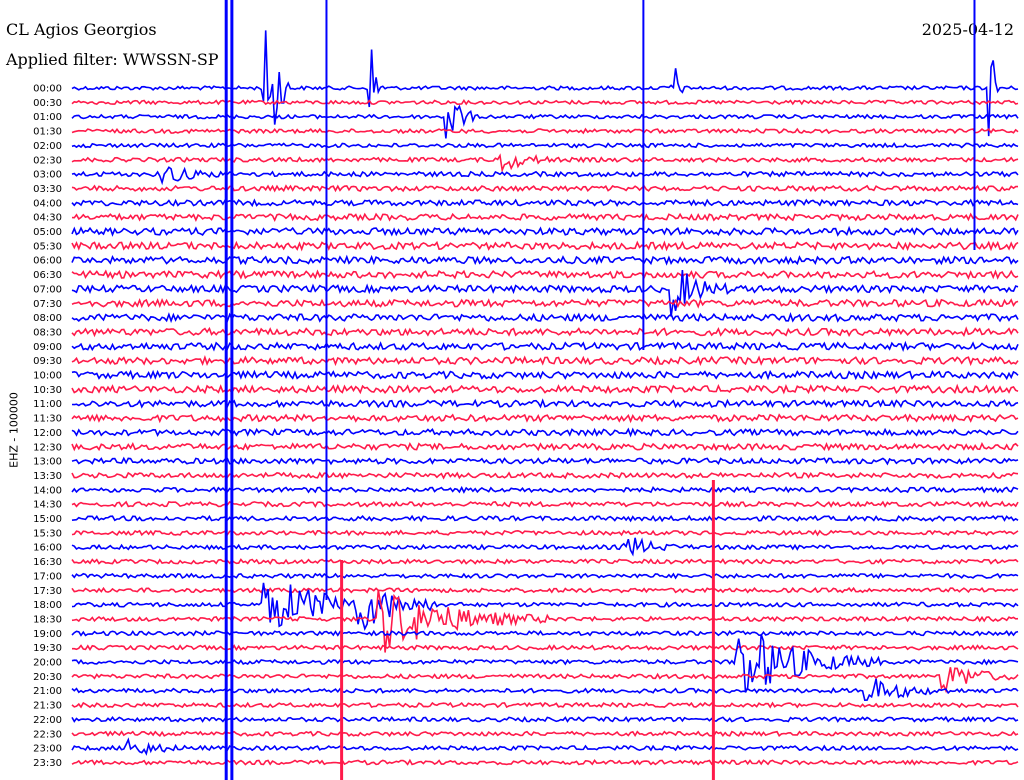 This screenshot has height=780, width=1024. I want to click on time-tick-label: 22:00, so click(47, 720).